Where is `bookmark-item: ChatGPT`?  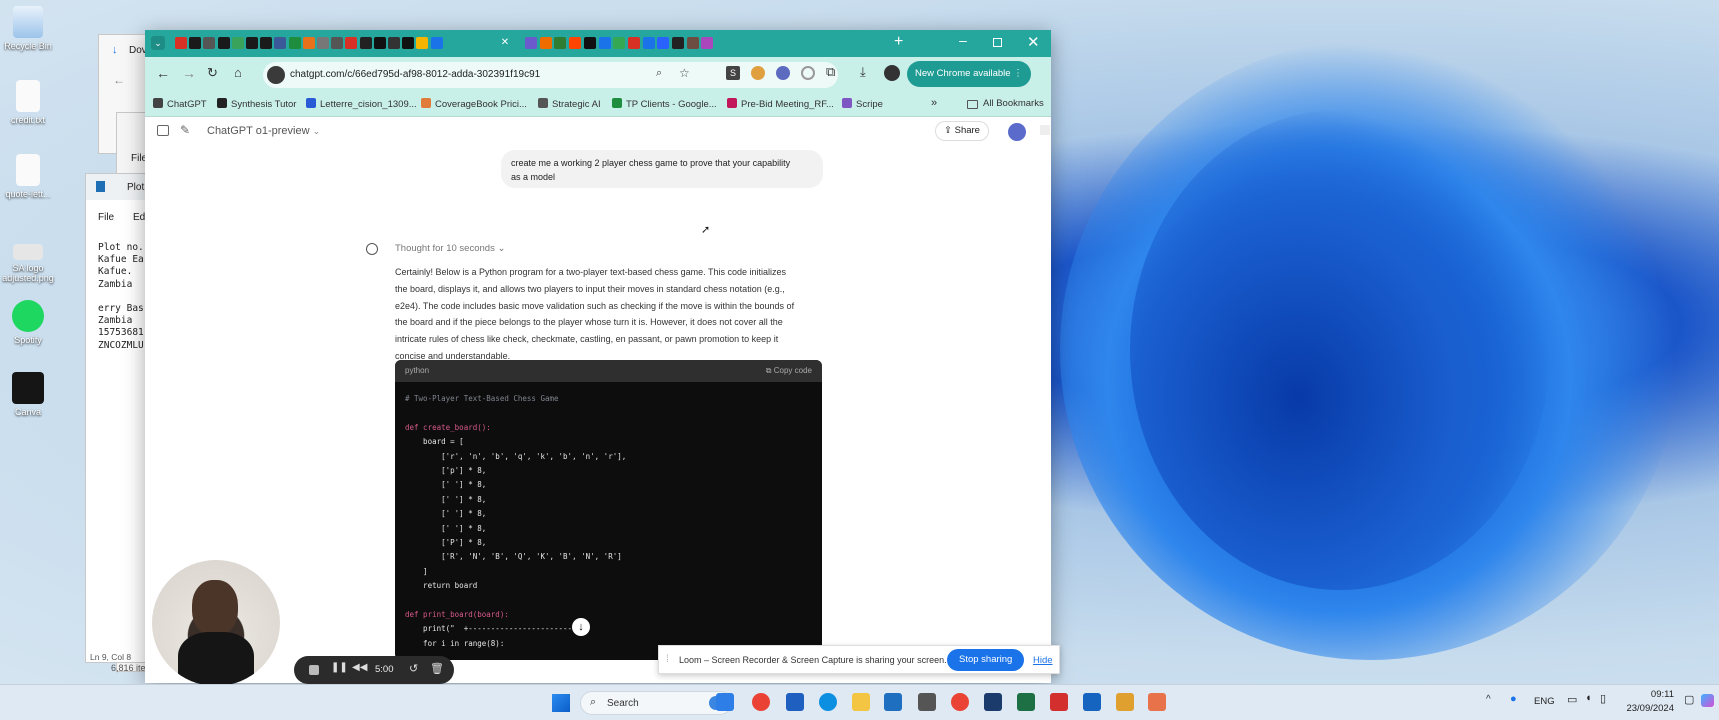 bookmark-item: ChatGPT is located at coordinates (180, 104).